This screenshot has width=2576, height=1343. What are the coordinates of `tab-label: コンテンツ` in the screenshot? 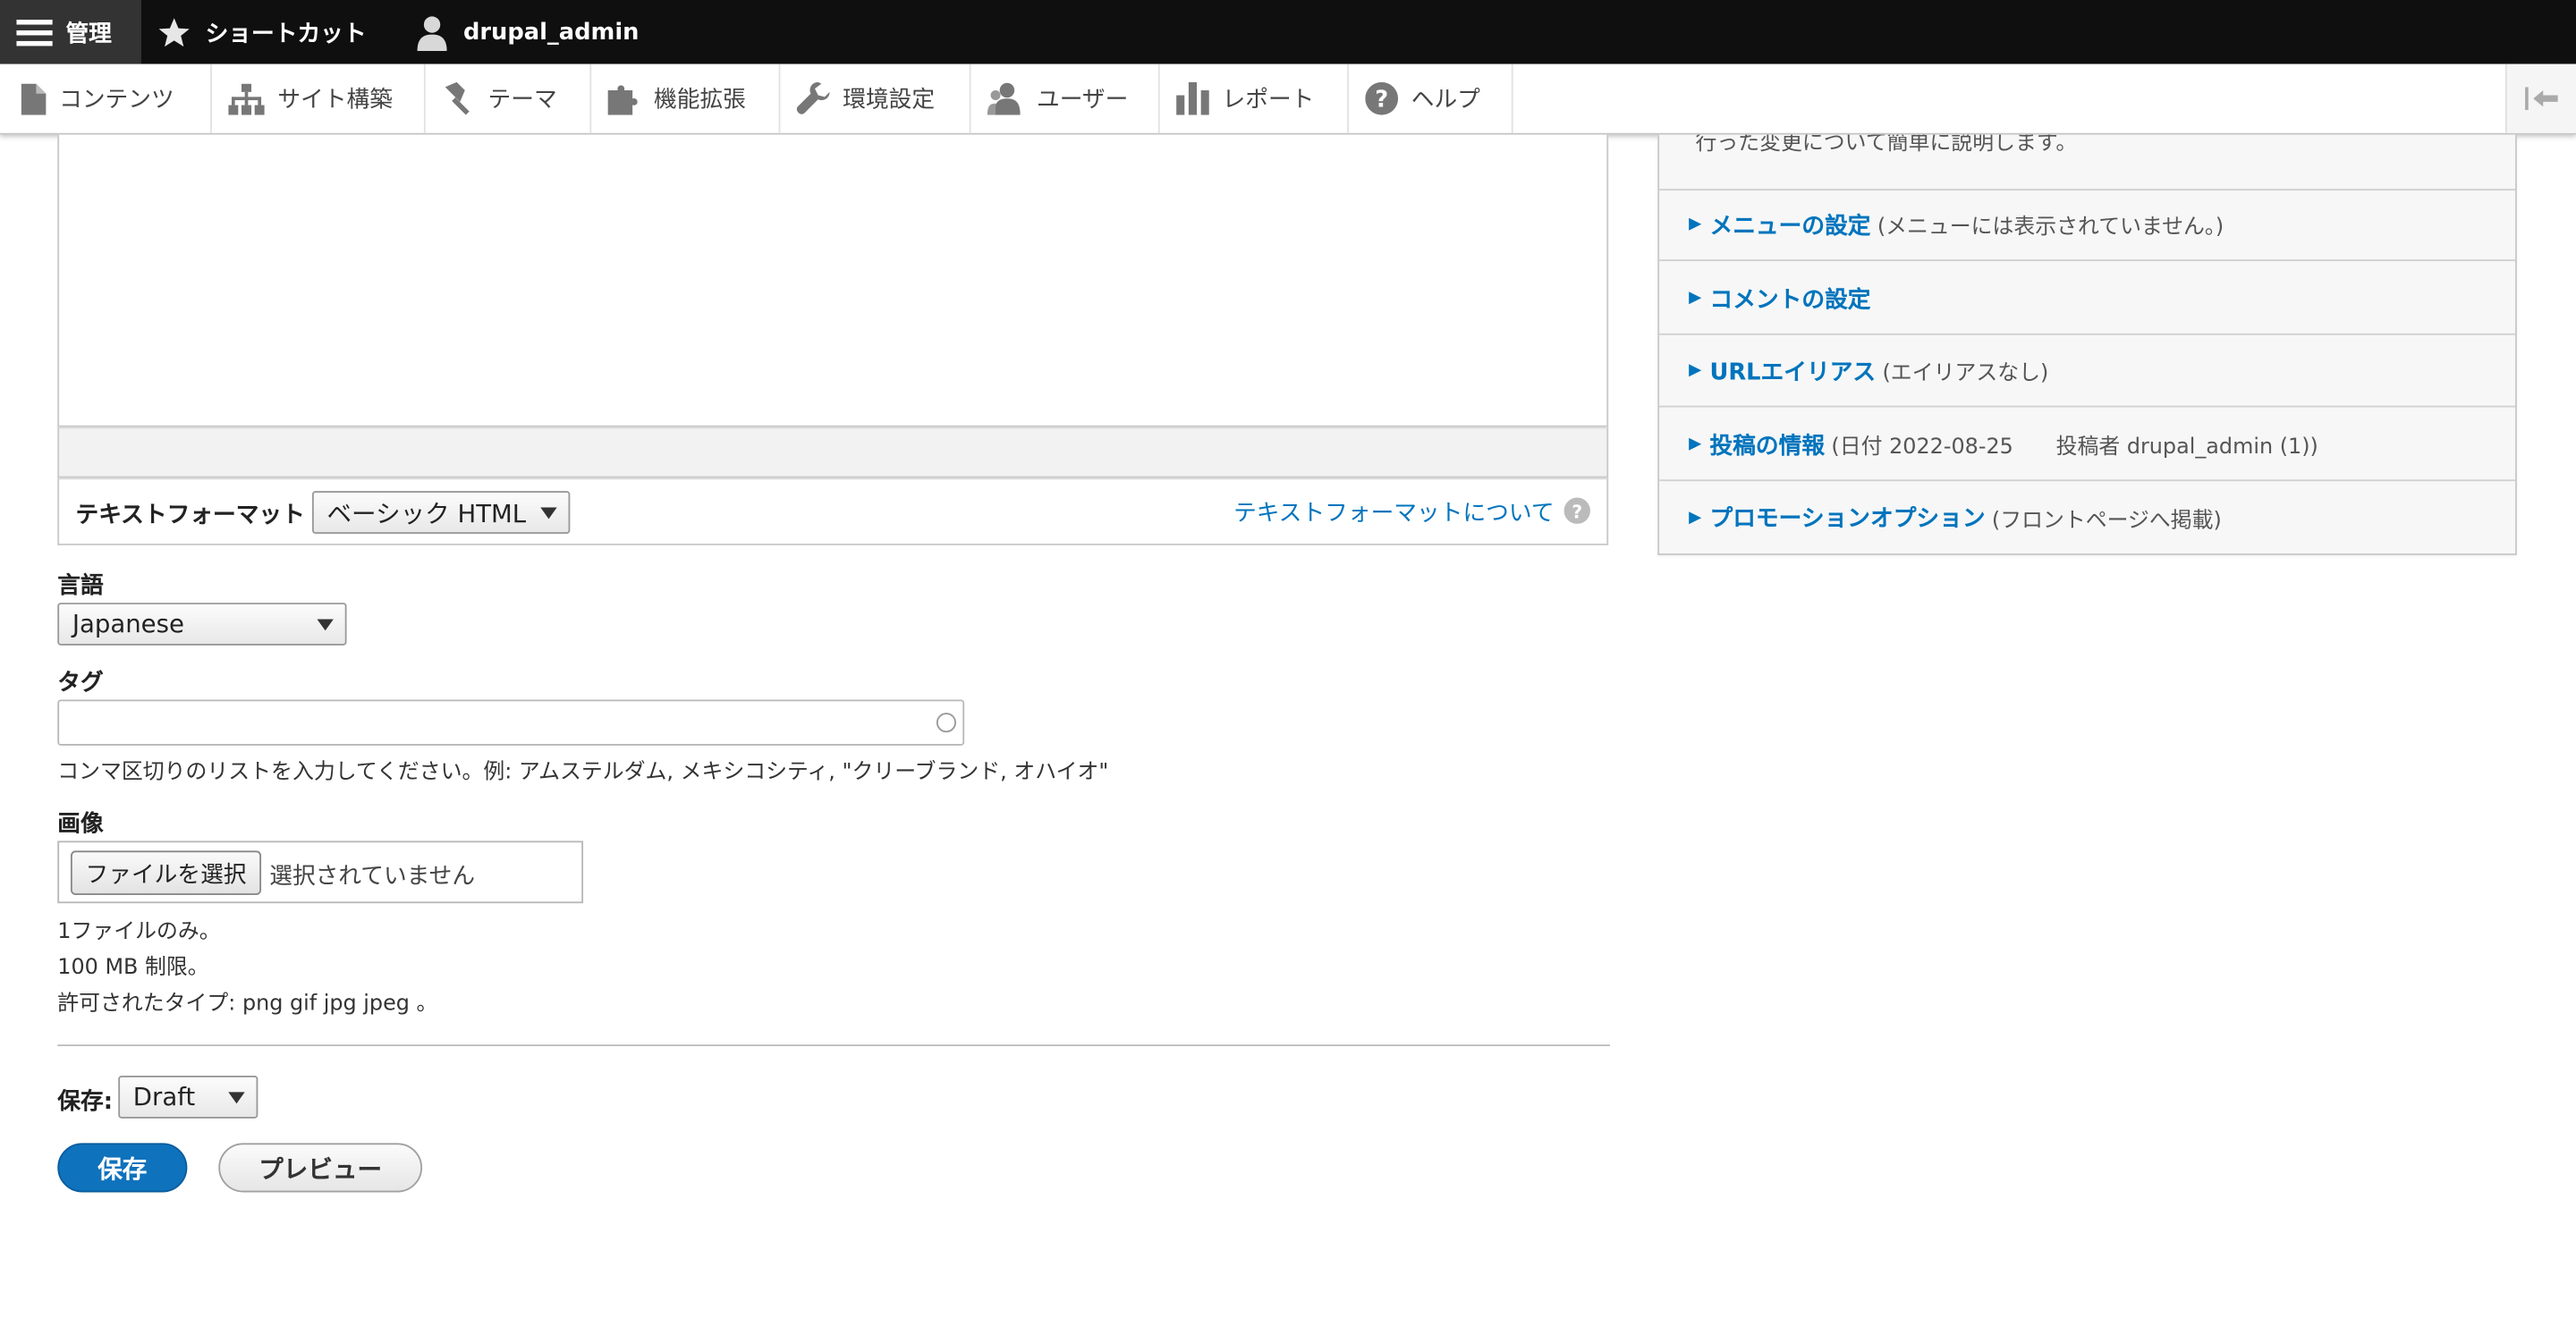 It's located at (116, 101).